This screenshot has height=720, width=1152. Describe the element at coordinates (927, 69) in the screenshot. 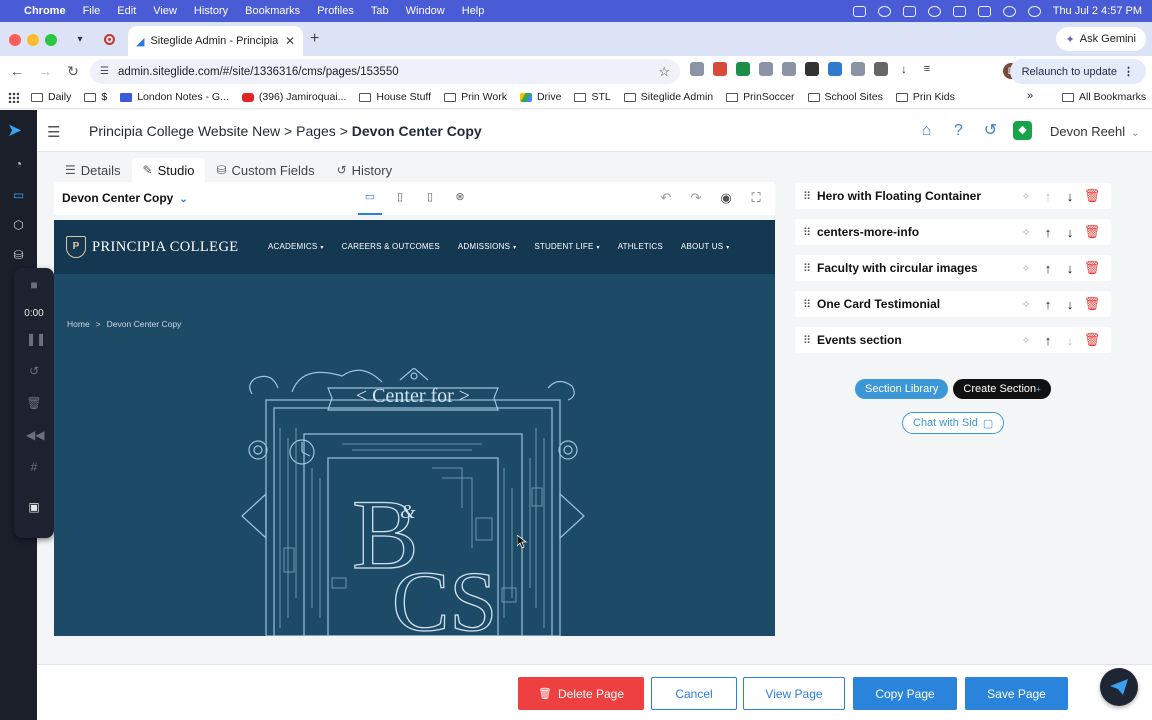

I see `reading-list-icon: ≡` at that location.